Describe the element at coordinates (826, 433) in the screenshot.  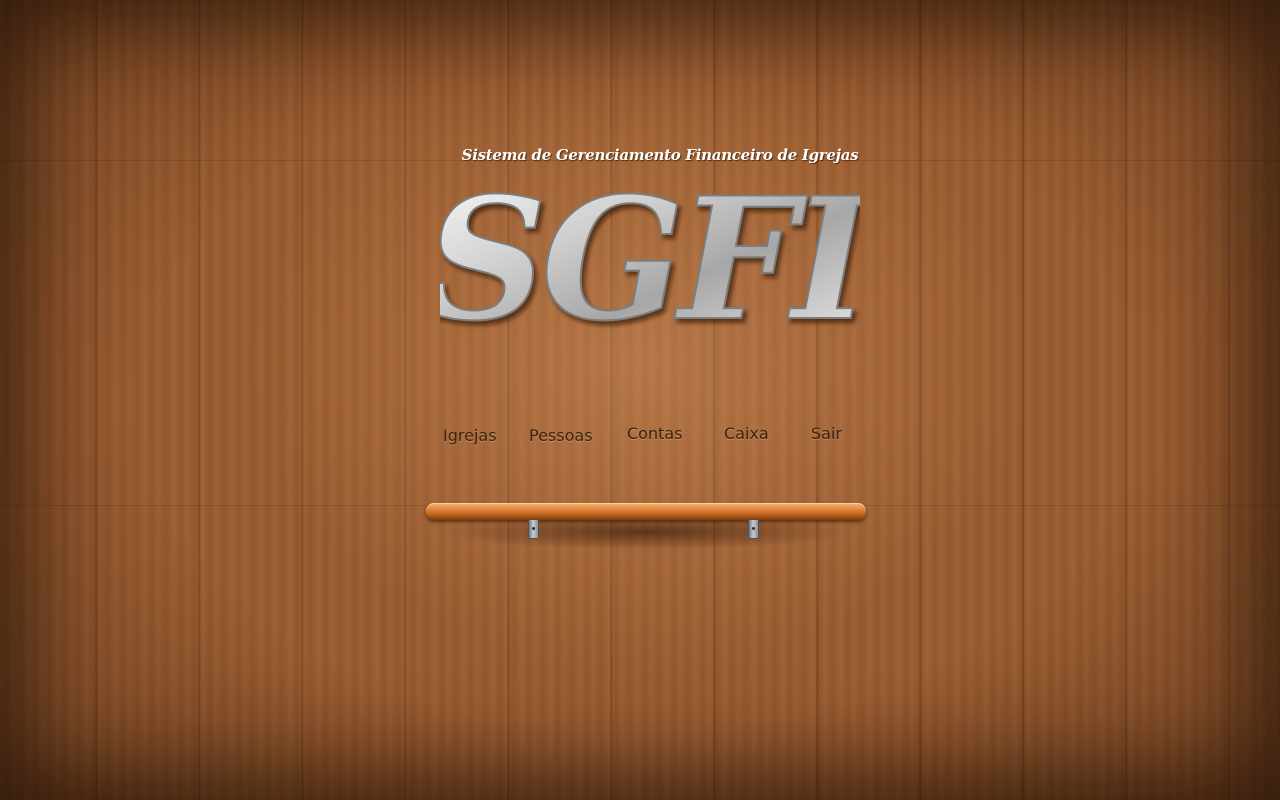
I see `nav-sair: Sair` at that location.